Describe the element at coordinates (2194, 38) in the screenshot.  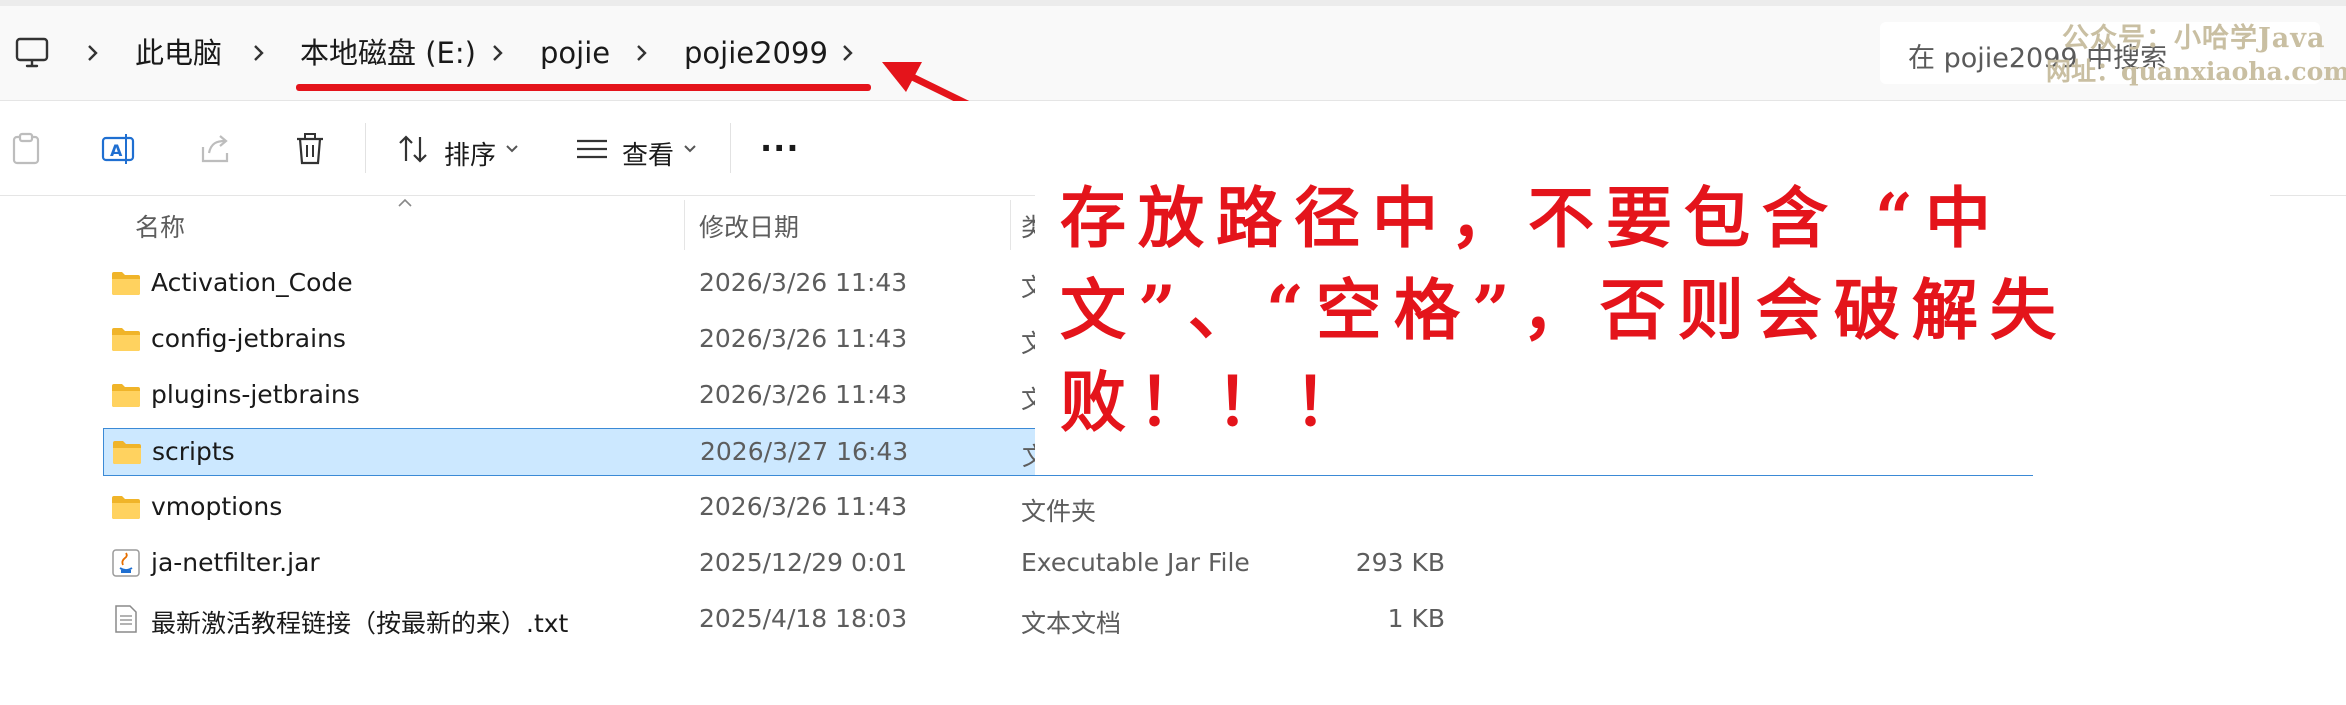
I see `watermark-account: 公众号：小哈学Java` at that location.